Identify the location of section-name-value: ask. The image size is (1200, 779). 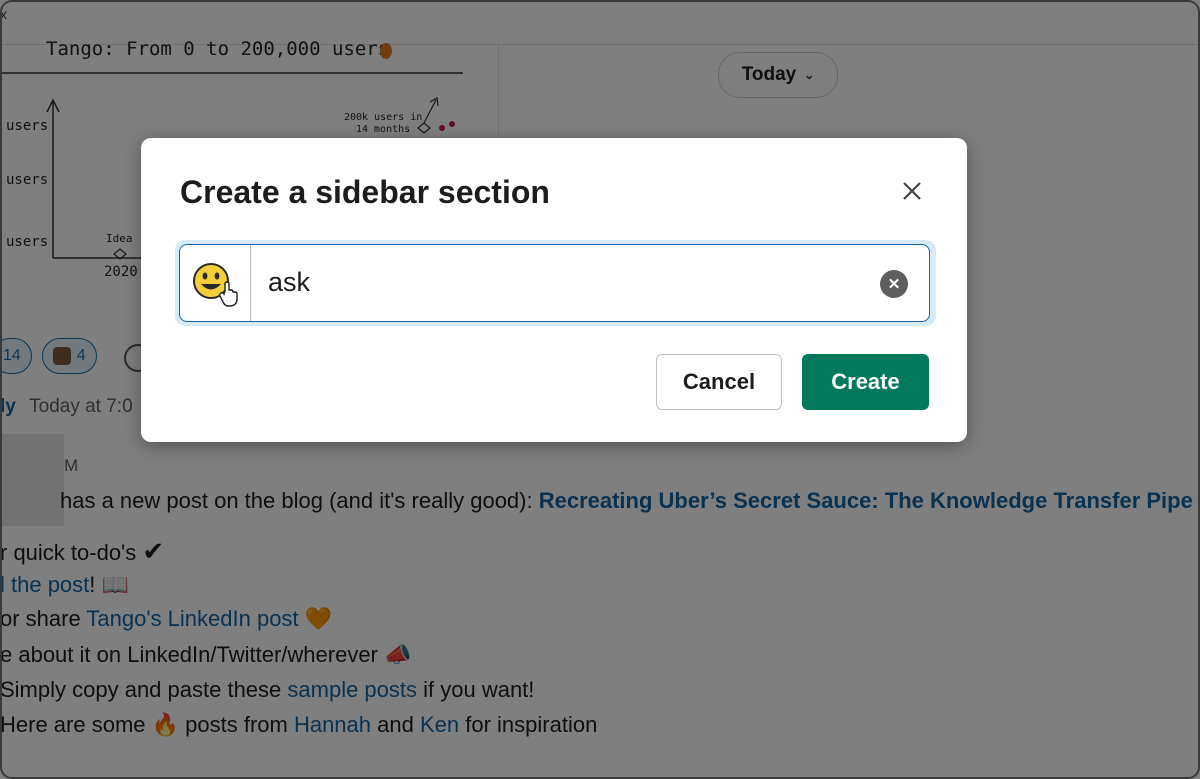
(289, 282).